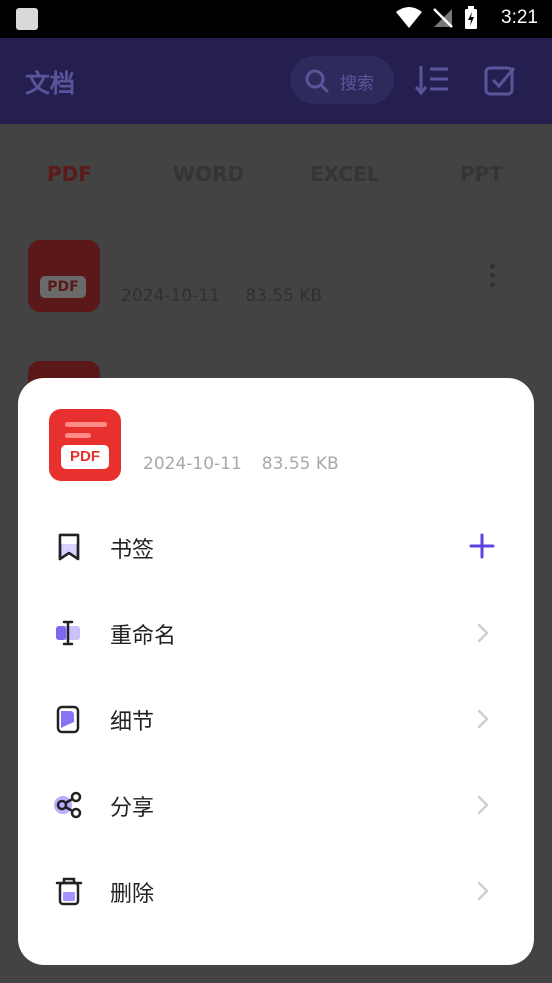 This screenshot has width=552, height=983. I want to click on menu-item-rename: 重命名, so click(276, 633).